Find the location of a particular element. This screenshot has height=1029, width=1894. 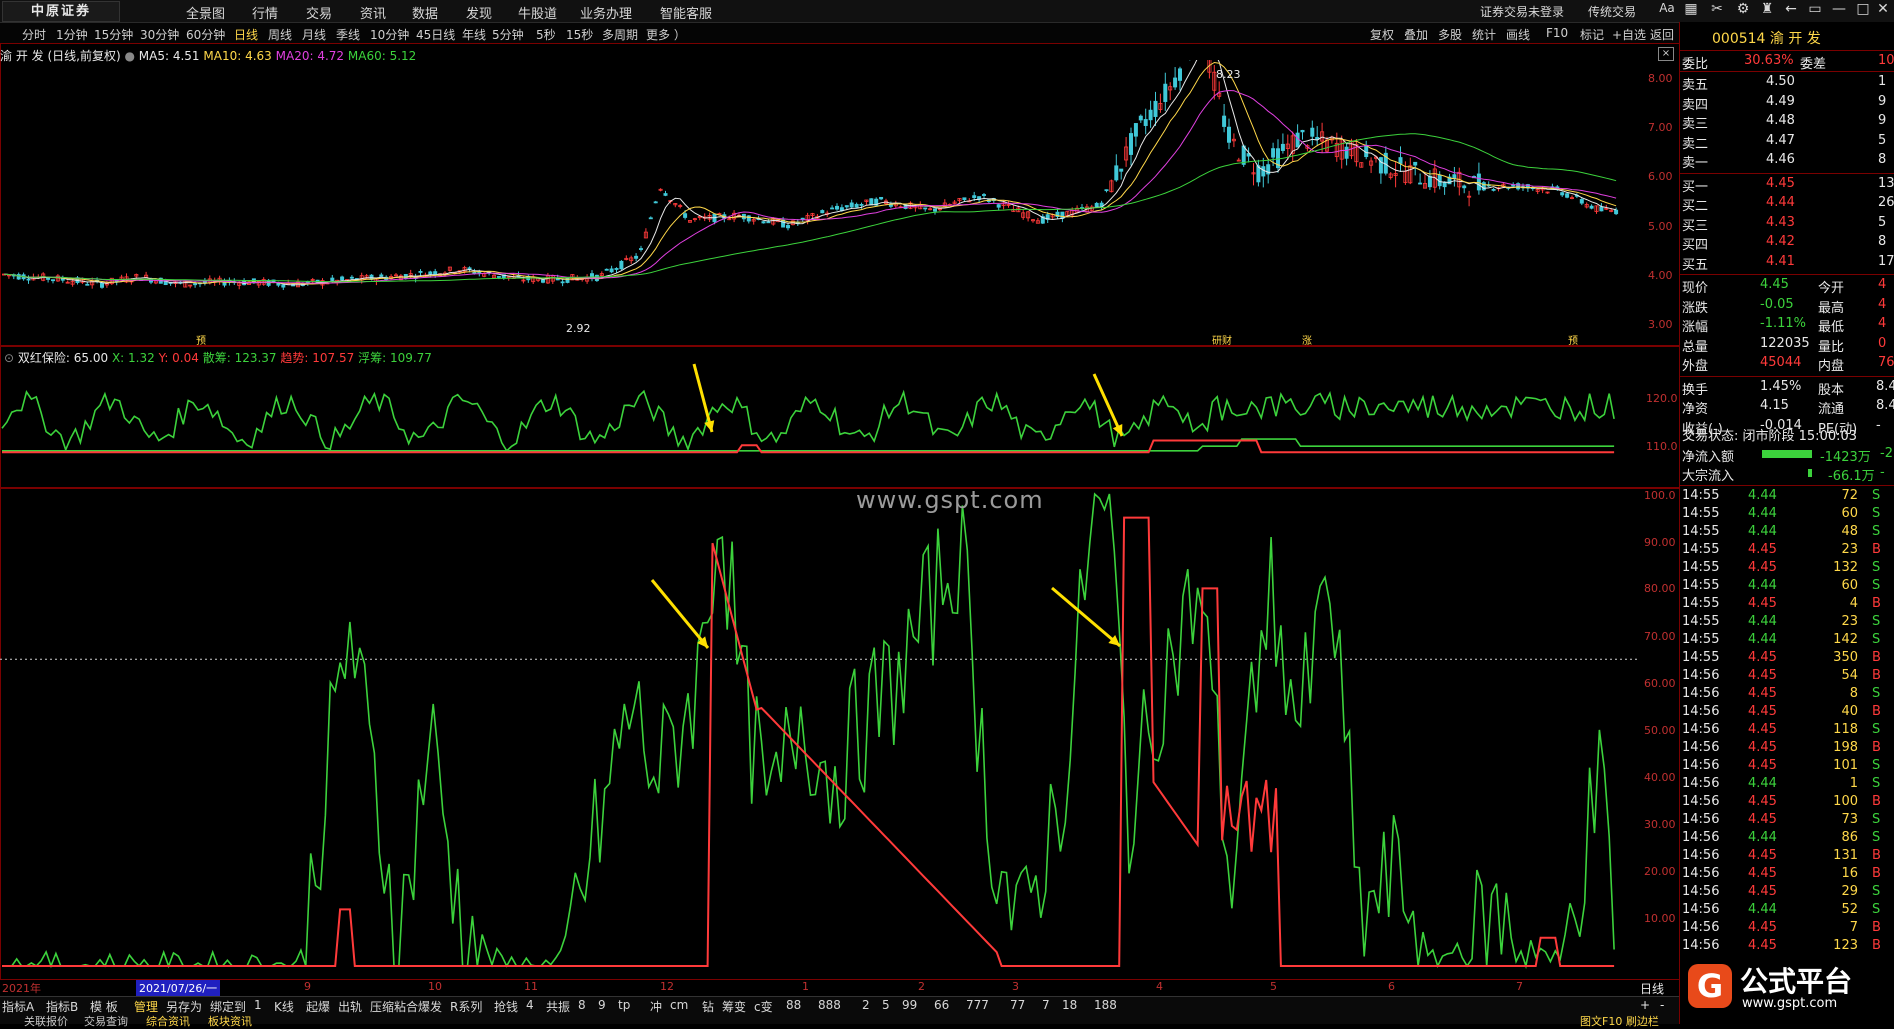

indicator-tool-button: K线 is located at coordinates (284, 1006).